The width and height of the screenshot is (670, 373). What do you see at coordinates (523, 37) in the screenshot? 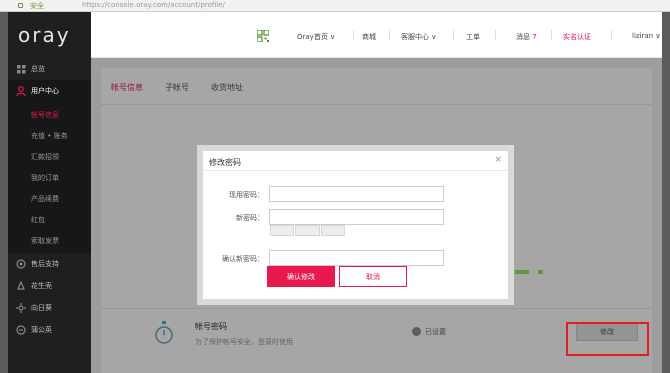
I see `nav-messages-label: 消息` at bounding box center [523, 37].